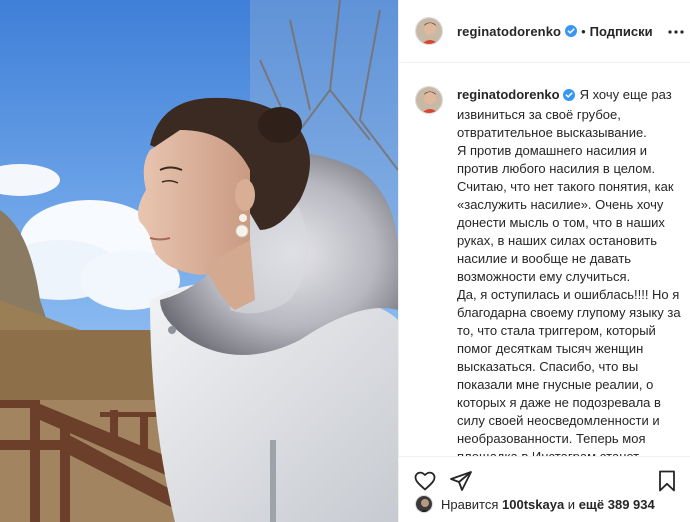 The width and height of the screenshot is (690, 522). Describe the element at coordinates (676, 32) in the screenshot. I see `more-options-icon` at that location.